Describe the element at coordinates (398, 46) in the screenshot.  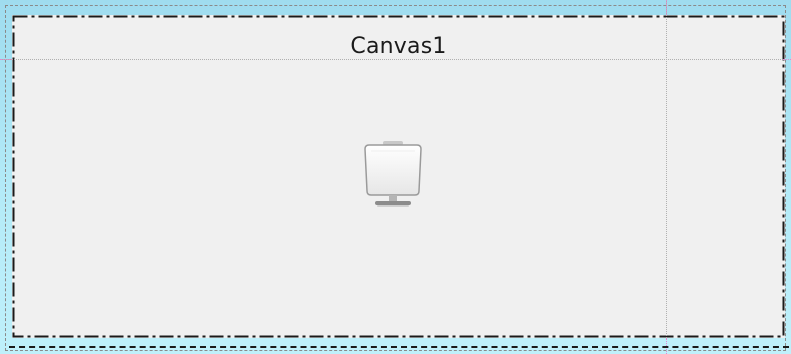
I see `canvas-title: Canvas1` at that location.